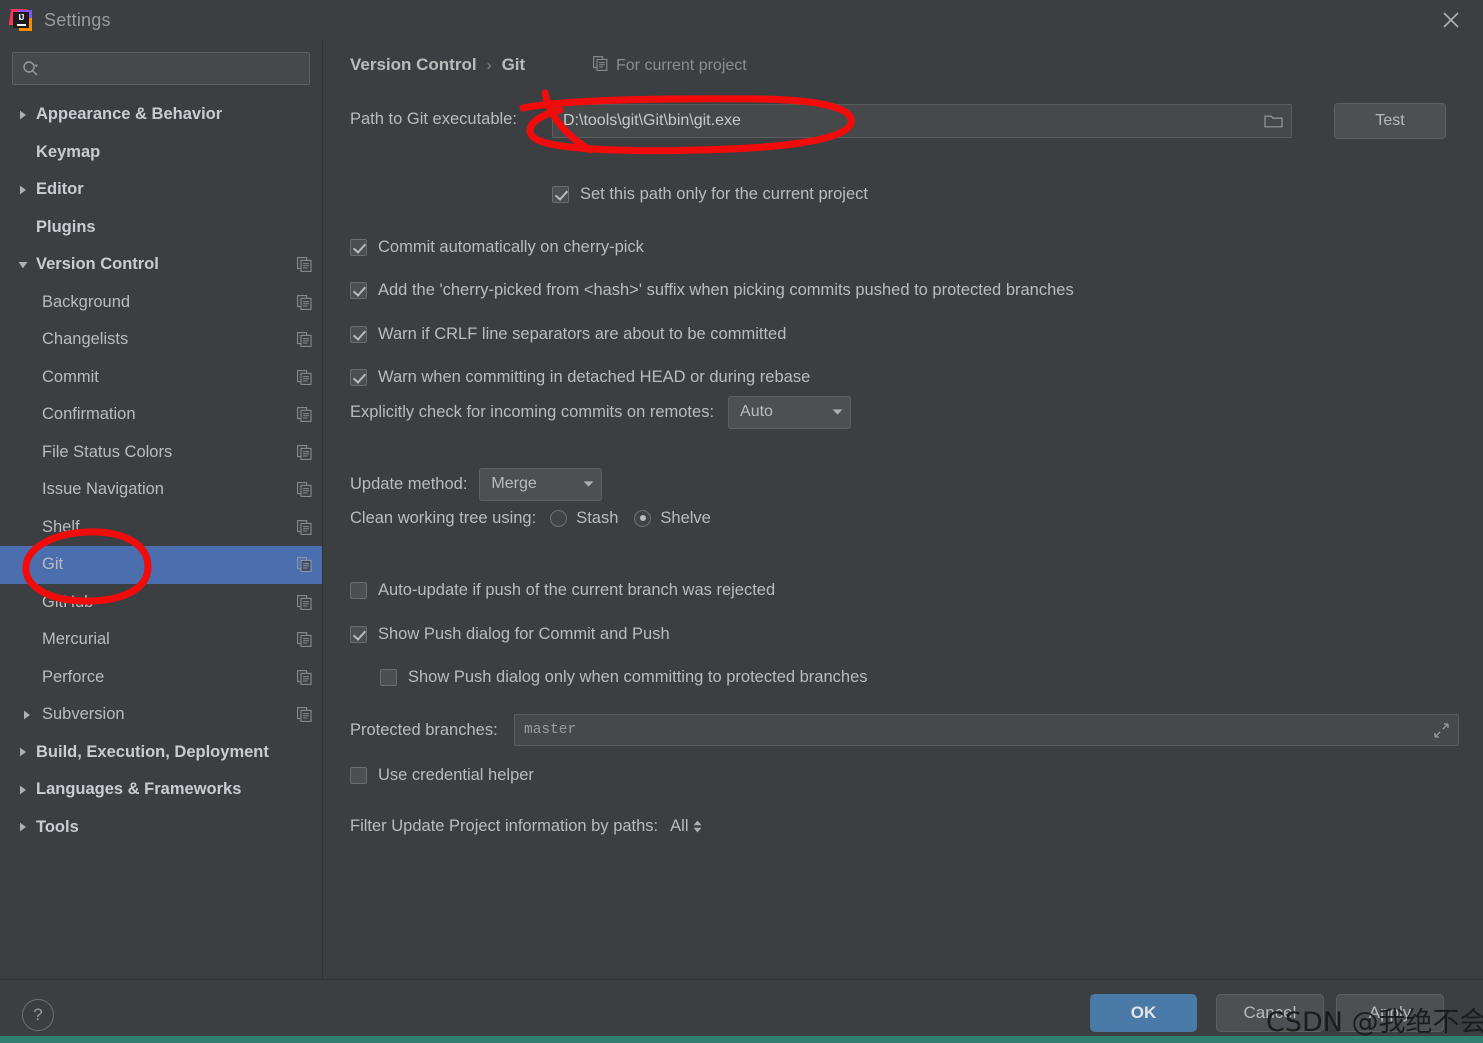 Image resolution: width=1483 pixels, height=1043 pixels. I want to click on shelve-label: Shelve, so click(685, 517).